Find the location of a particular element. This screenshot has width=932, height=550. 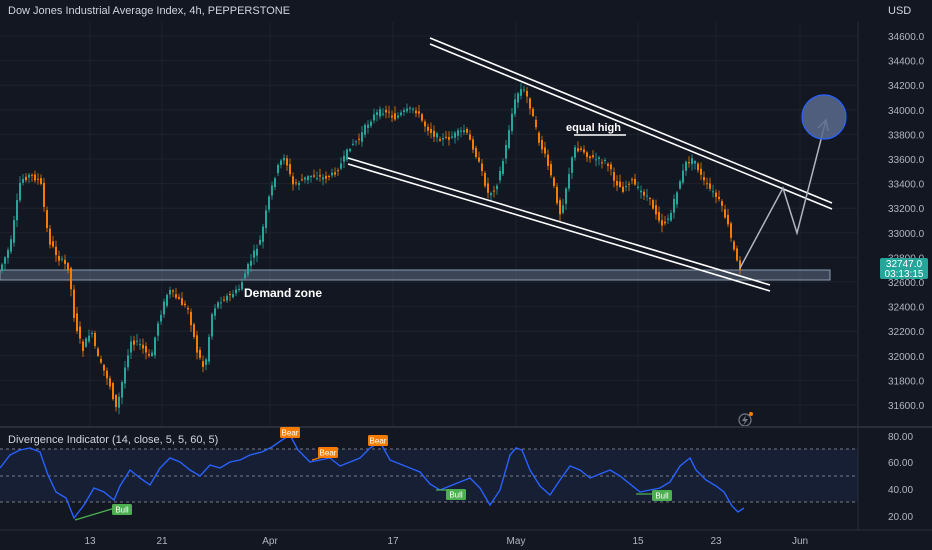

time-tick-label: 15 is located at coordinates (638, 541).